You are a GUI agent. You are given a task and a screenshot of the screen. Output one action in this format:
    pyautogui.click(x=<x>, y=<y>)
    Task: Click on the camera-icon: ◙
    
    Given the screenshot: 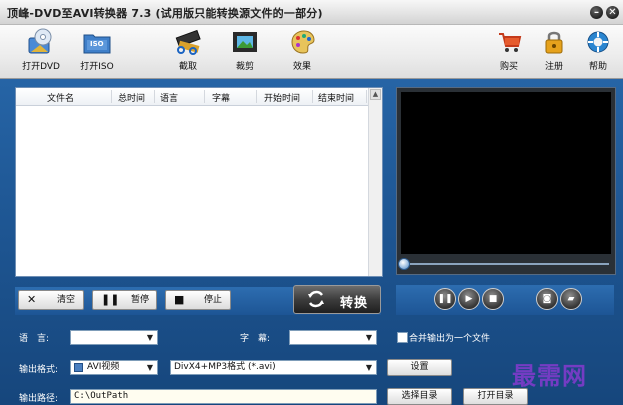 What is the action you would take?
    pyautogui.click(x=547, y=299)
    